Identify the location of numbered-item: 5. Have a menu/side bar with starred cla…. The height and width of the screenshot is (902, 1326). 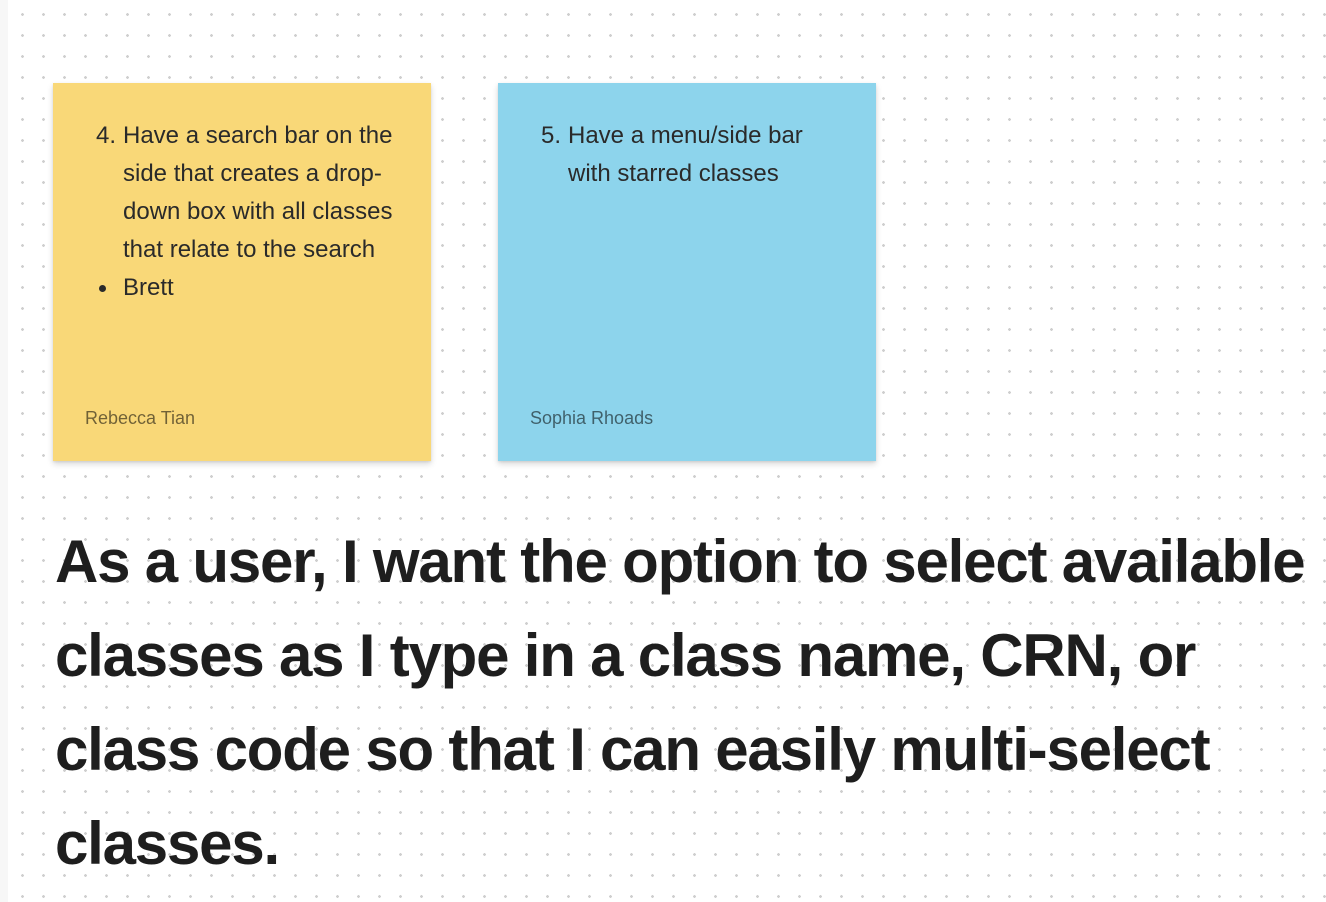
(691, 155).